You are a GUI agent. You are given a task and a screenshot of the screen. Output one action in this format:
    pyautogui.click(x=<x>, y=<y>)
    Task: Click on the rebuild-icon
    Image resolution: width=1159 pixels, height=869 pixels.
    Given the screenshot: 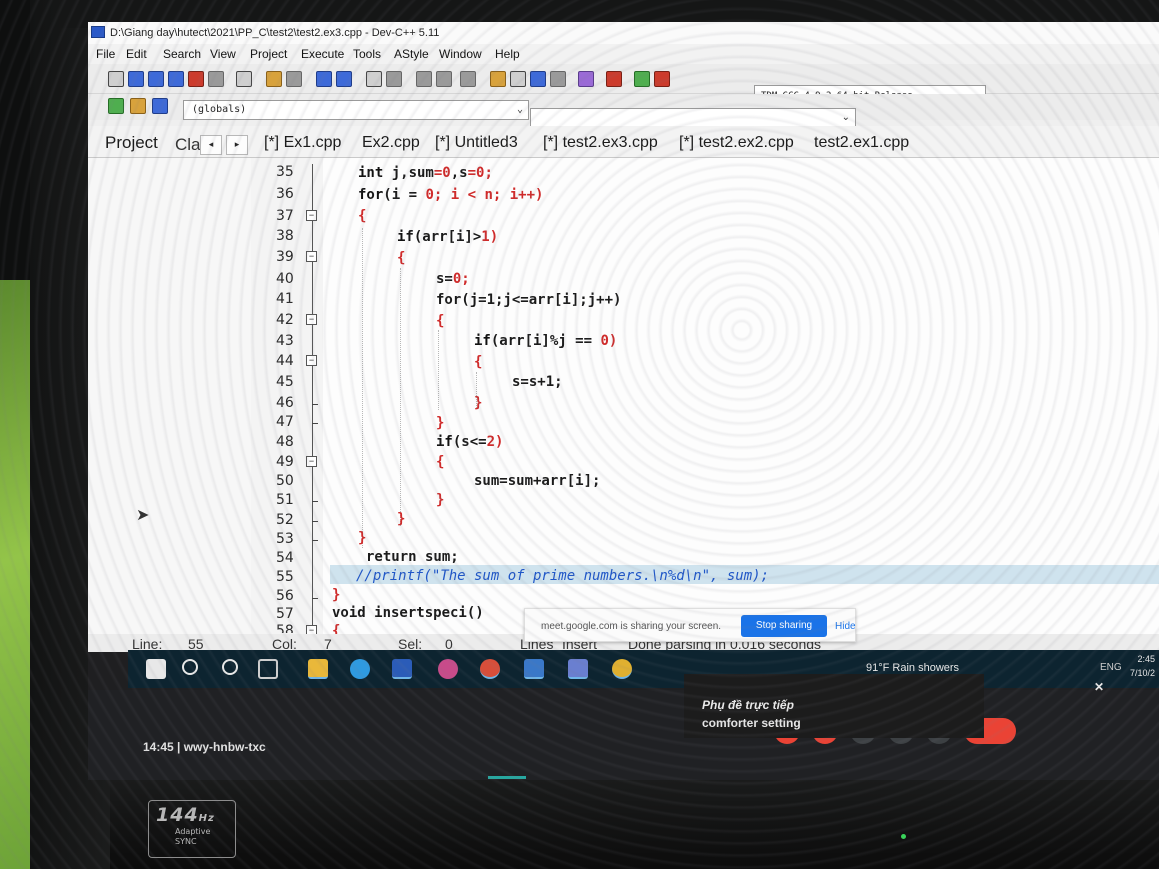 What is the action you would take?
    pyautogui.click(x=558, y=79)
    